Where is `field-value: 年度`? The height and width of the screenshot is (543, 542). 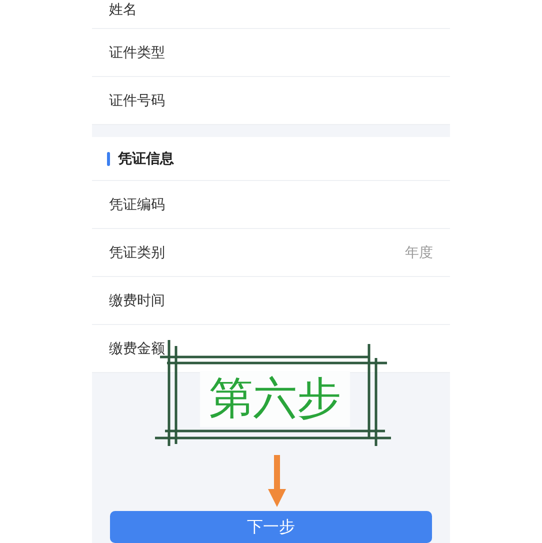
field-value: 年度 is located at coordinates (419, 253).